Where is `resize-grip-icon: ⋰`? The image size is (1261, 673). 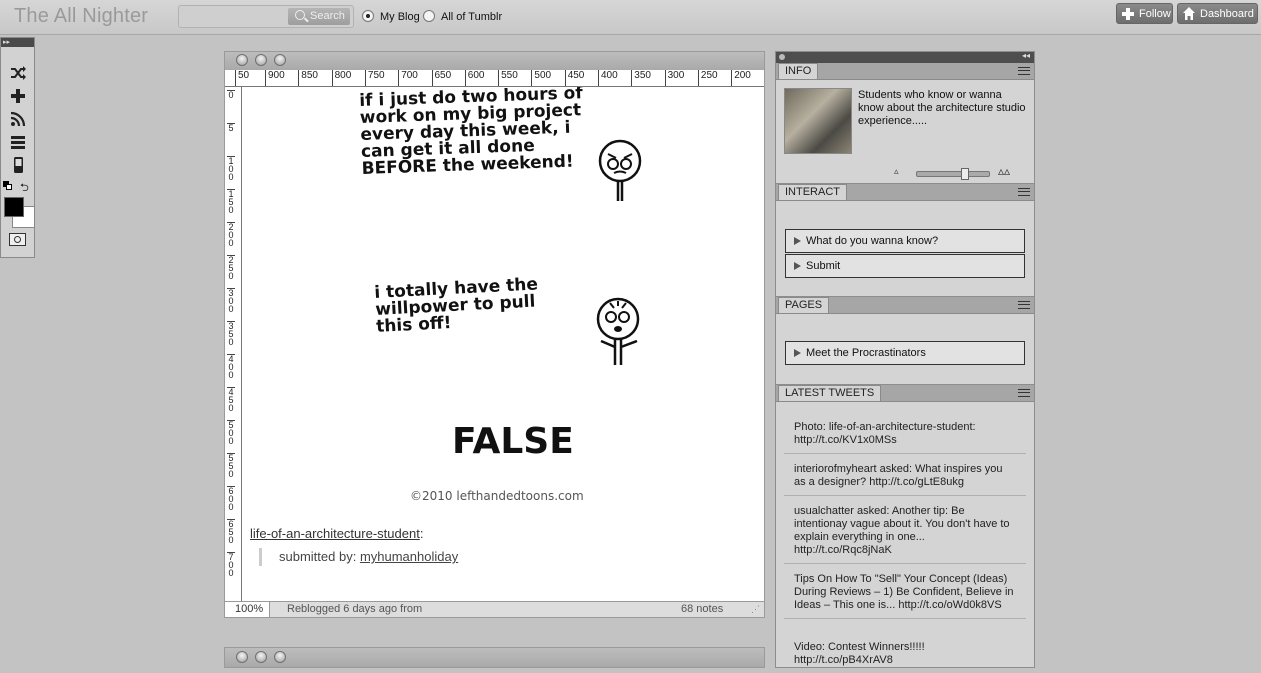 resize-grip-icon: ⋰ is located at coordinates (755, 609).